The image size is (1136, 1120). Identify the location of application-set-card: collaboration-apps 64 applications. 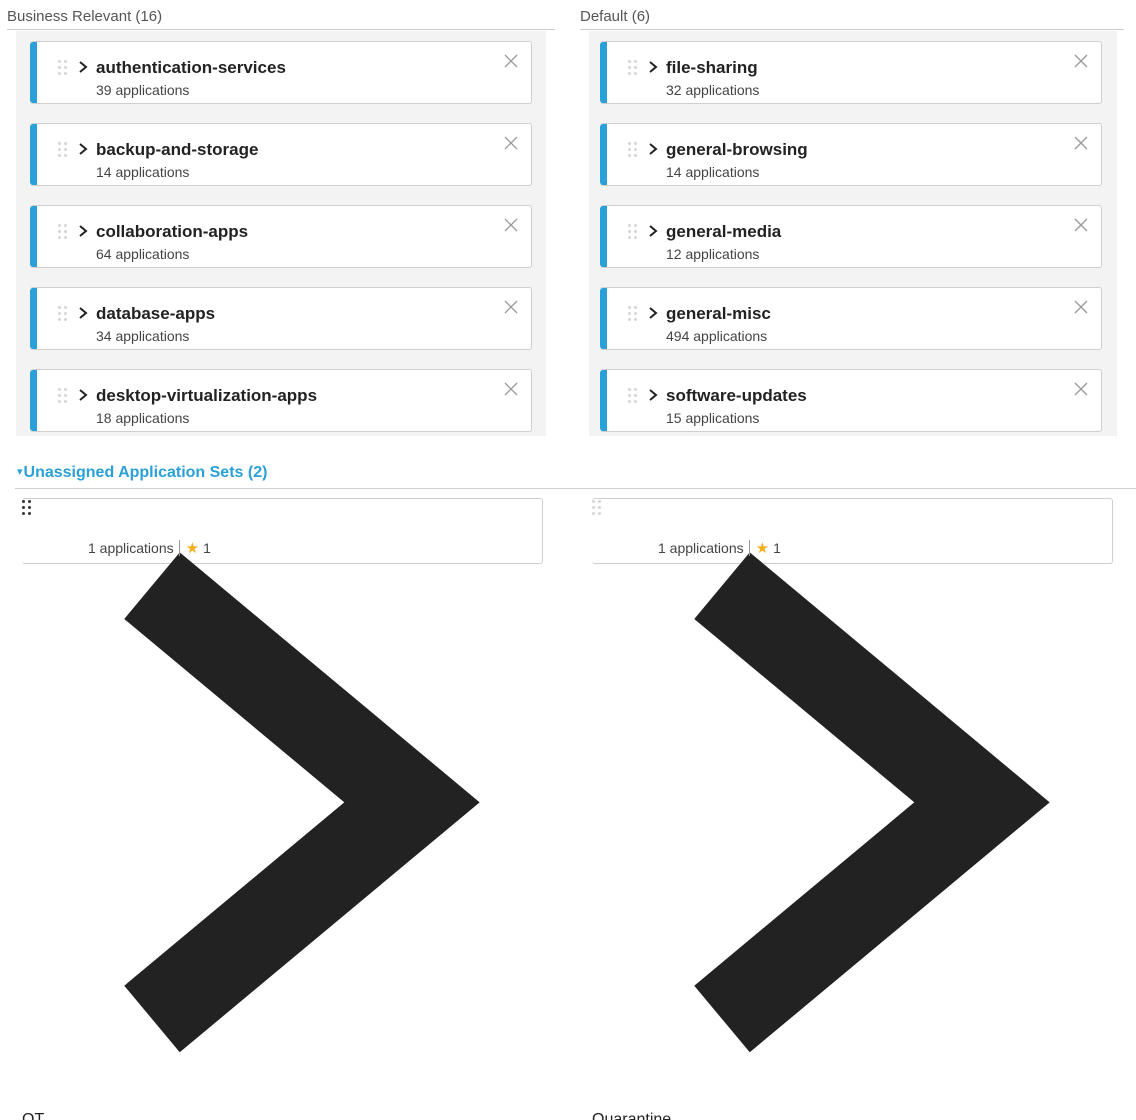
(281, 236).